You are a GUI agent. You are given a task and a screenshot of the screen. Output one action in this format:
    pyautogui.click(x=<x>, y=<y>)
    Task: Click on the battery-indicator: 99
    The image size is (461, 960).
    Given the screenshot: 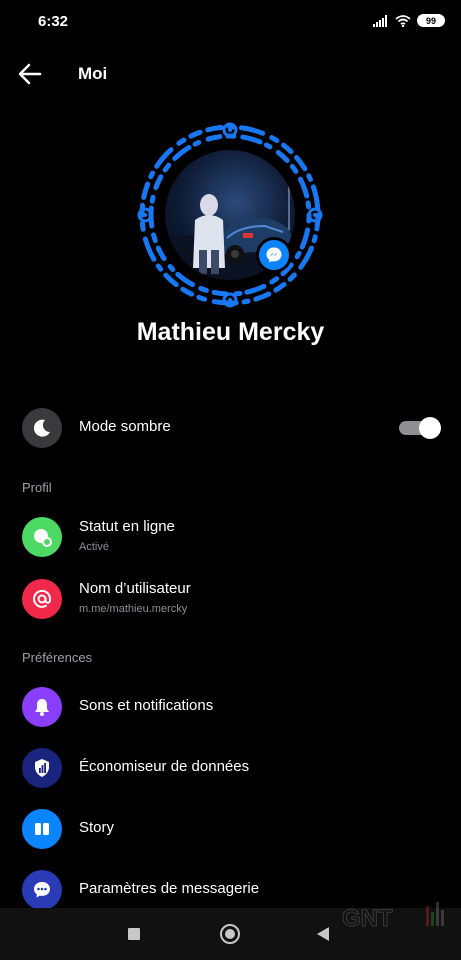 What is the action you would take?
    pyautogui.click(x=431, y=20)
    